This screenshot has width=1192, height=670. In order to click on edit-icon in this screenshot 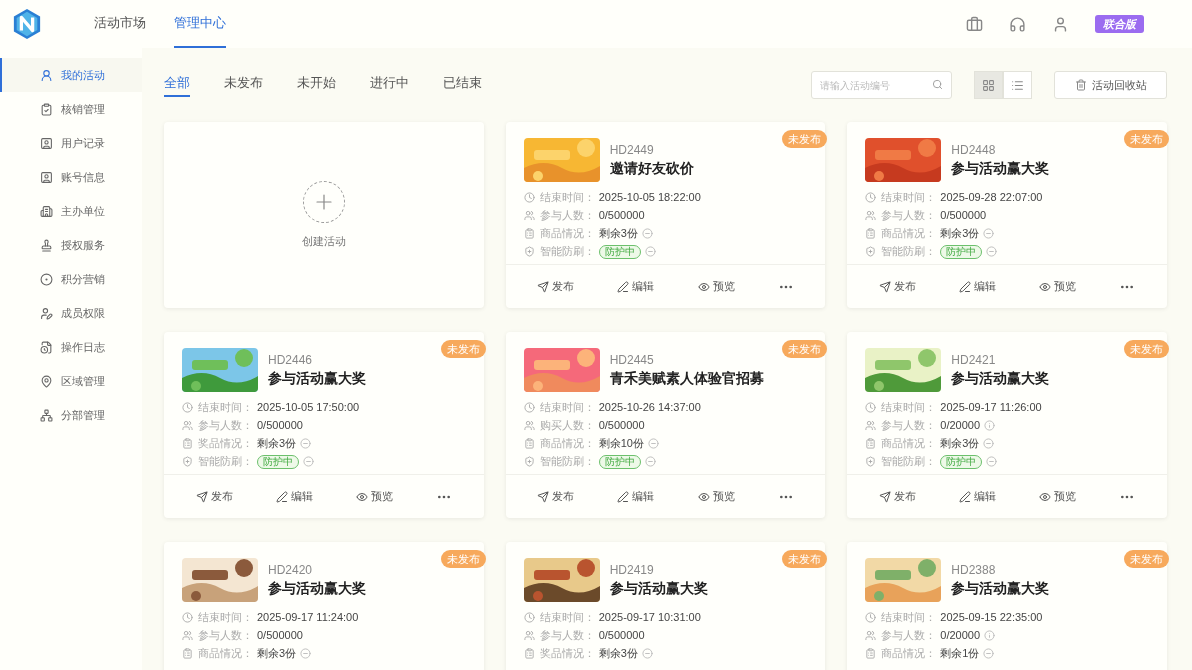, I will do `click(623, 286)`.